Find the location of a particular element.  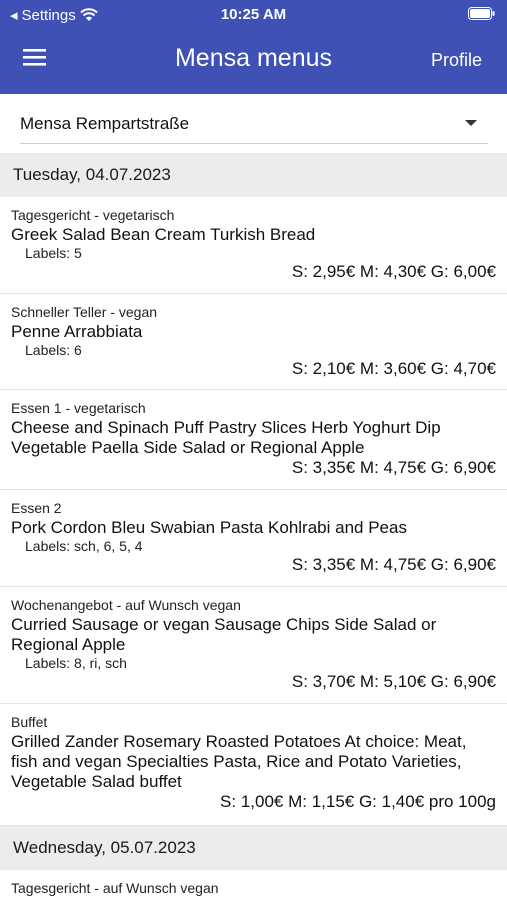

menu-item-price: S: 2,95€ M: 4,30€ G: 6,00€ is located at coordinates (393, 271).